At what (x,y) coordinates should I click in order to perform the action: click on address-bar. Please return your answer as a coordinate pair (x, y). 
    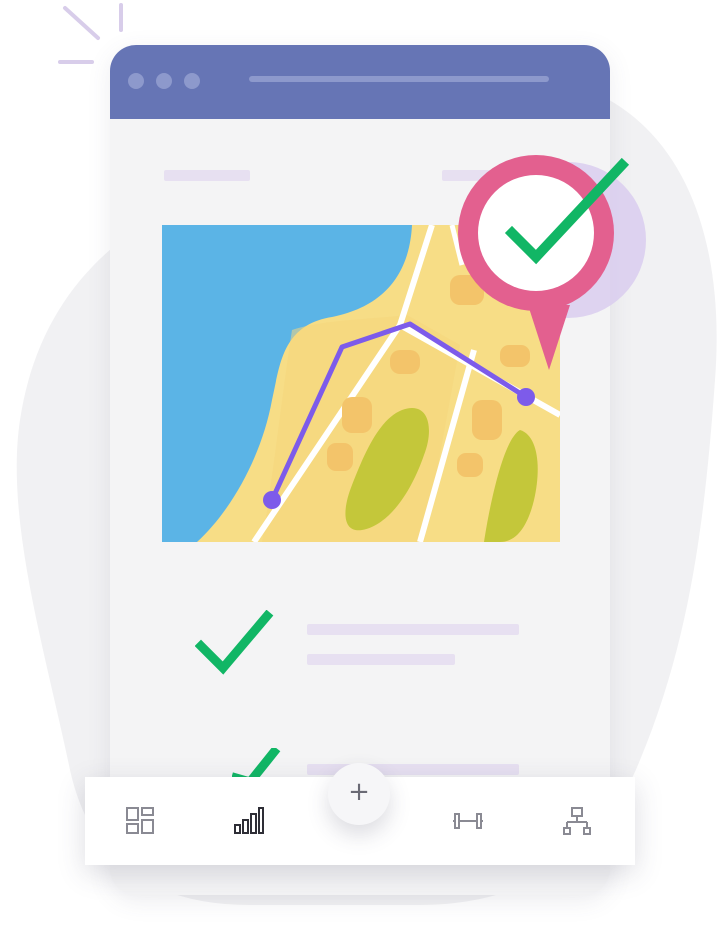
    Looking at the image, I should click on (399, 79).